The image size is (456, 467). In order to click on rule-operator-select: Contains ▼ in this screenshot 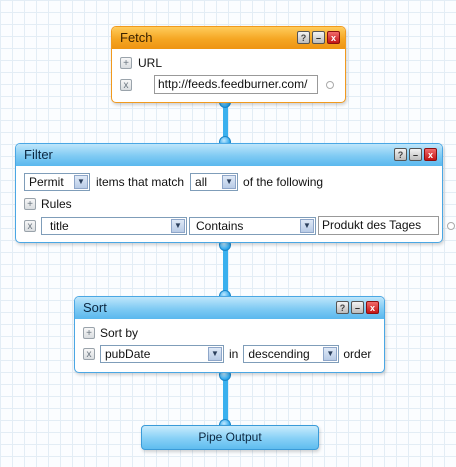, I will do `click(252, 225)`.